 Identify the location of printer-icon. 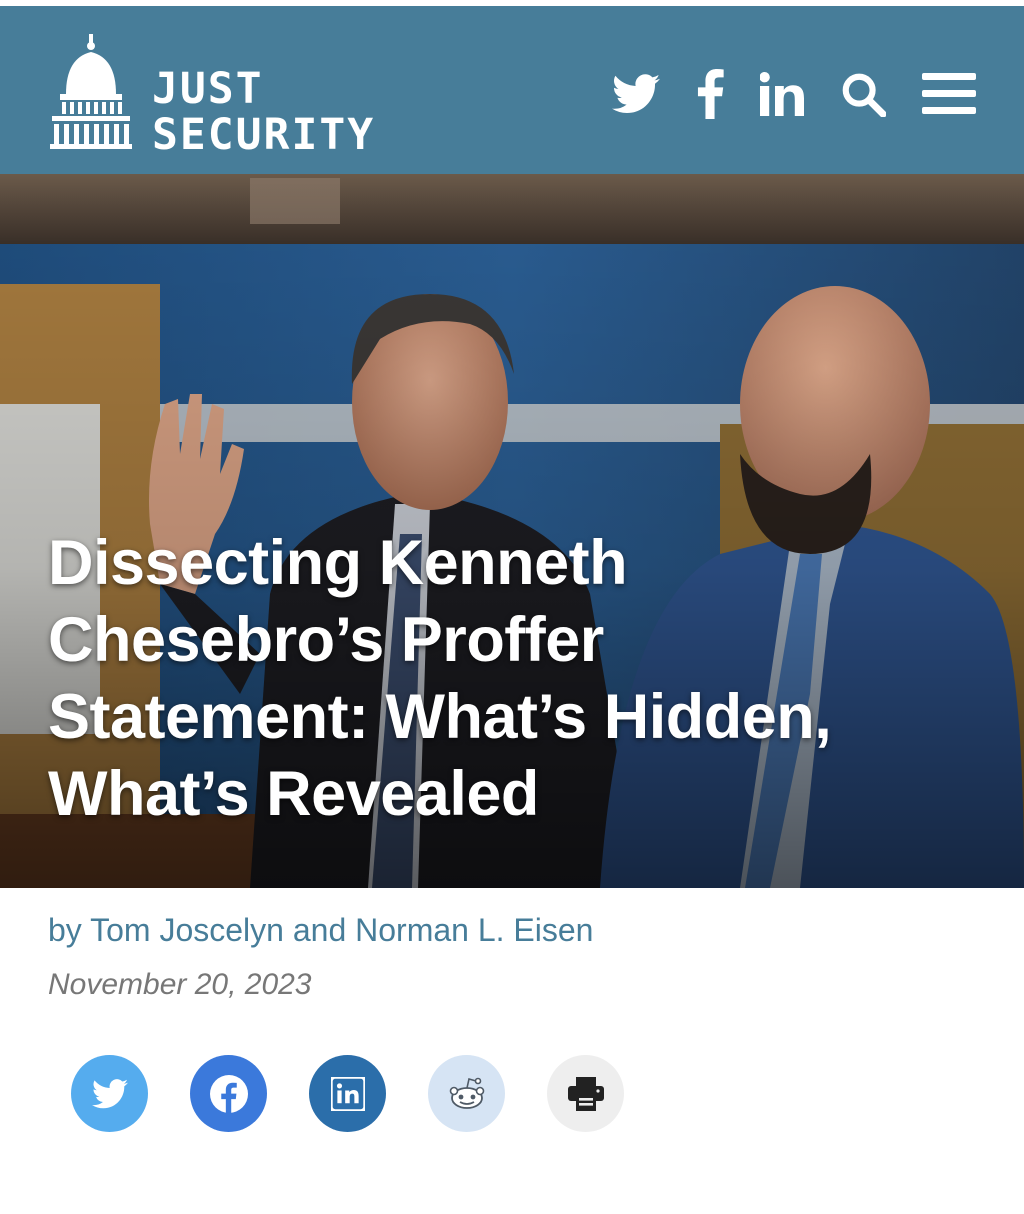
(585, 1093).